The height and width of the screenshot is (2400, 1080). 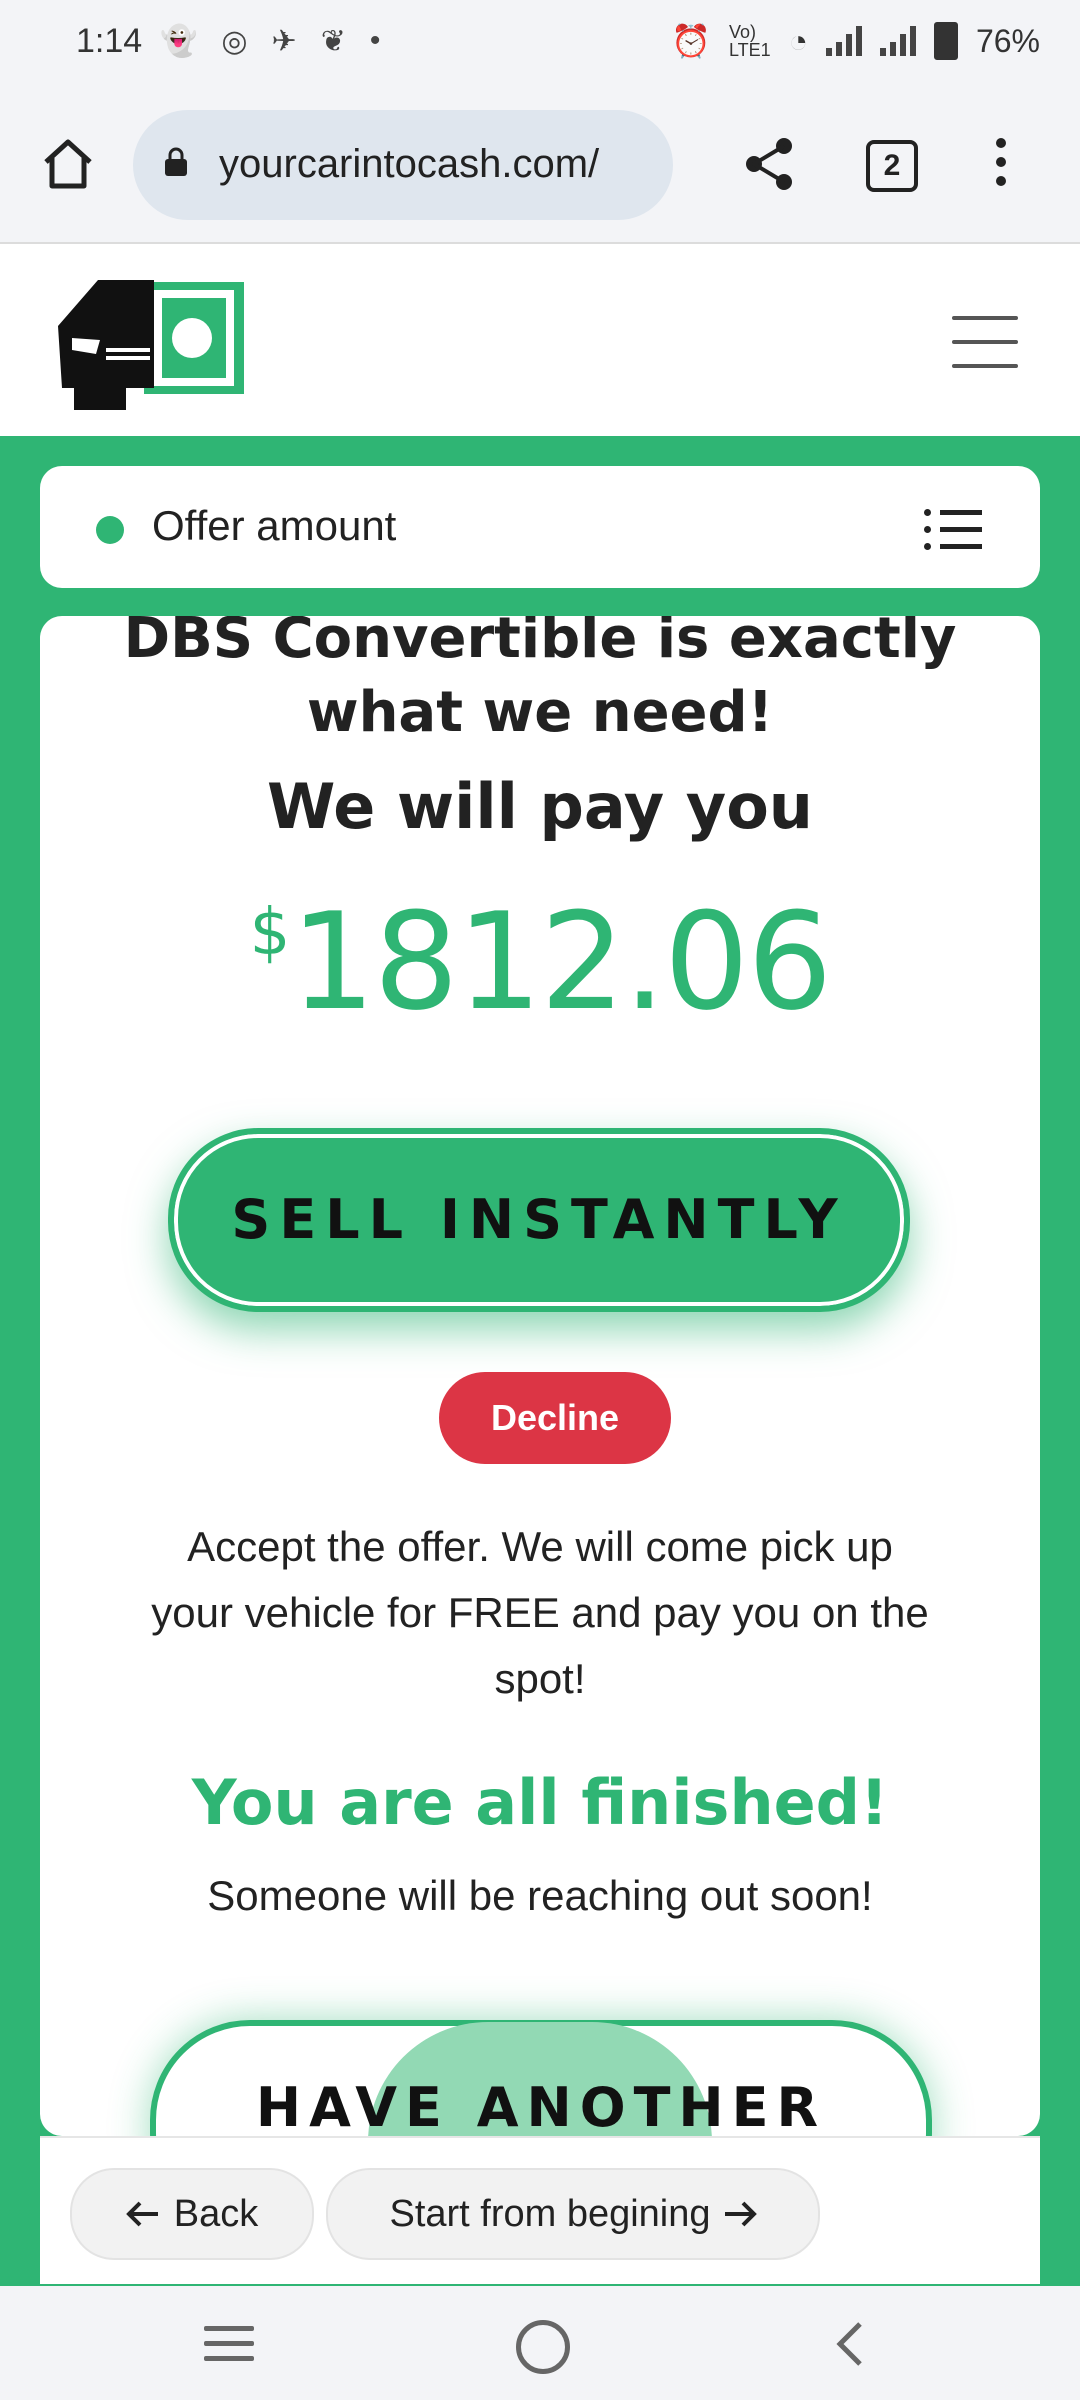 I want to click on arrow-right-icon, so click(x=740, y=2214).